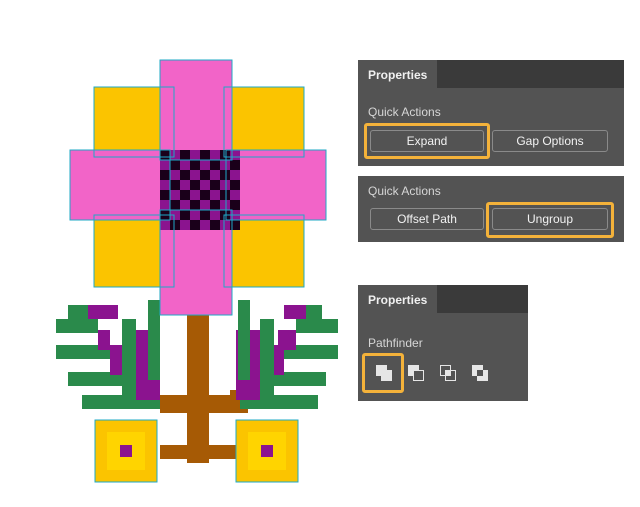 Image resolution: width=640 pixels, height=507 pixels. What do you see at coordinates (416, 373) in the screenshot?
I see `pathfinder-minus-front-icon` at bounding box center [416, 373].